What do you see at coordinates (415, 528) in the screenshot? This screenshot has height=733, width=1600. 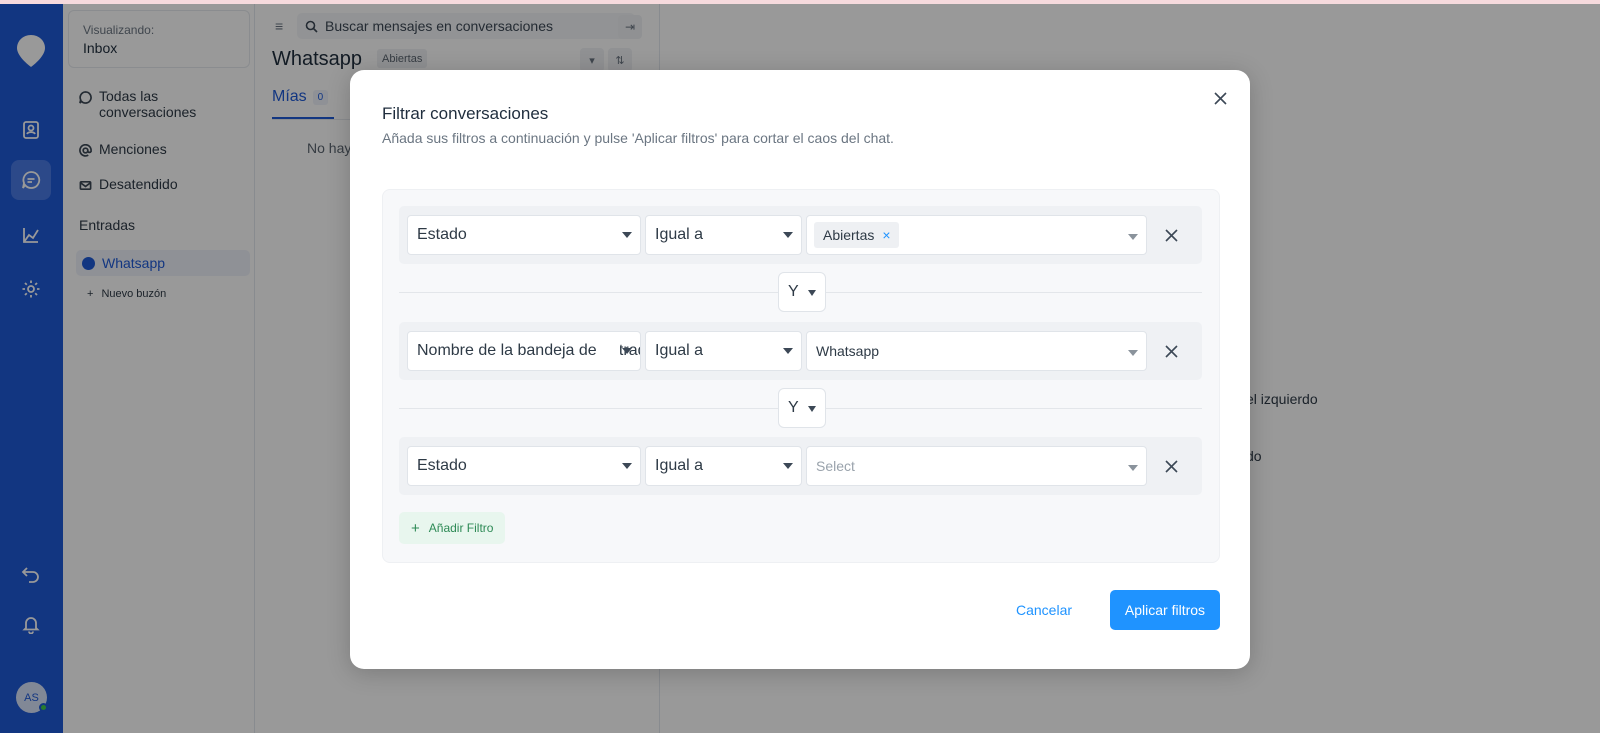 I see `plus-icon: +` at bounding box center [415, 528].